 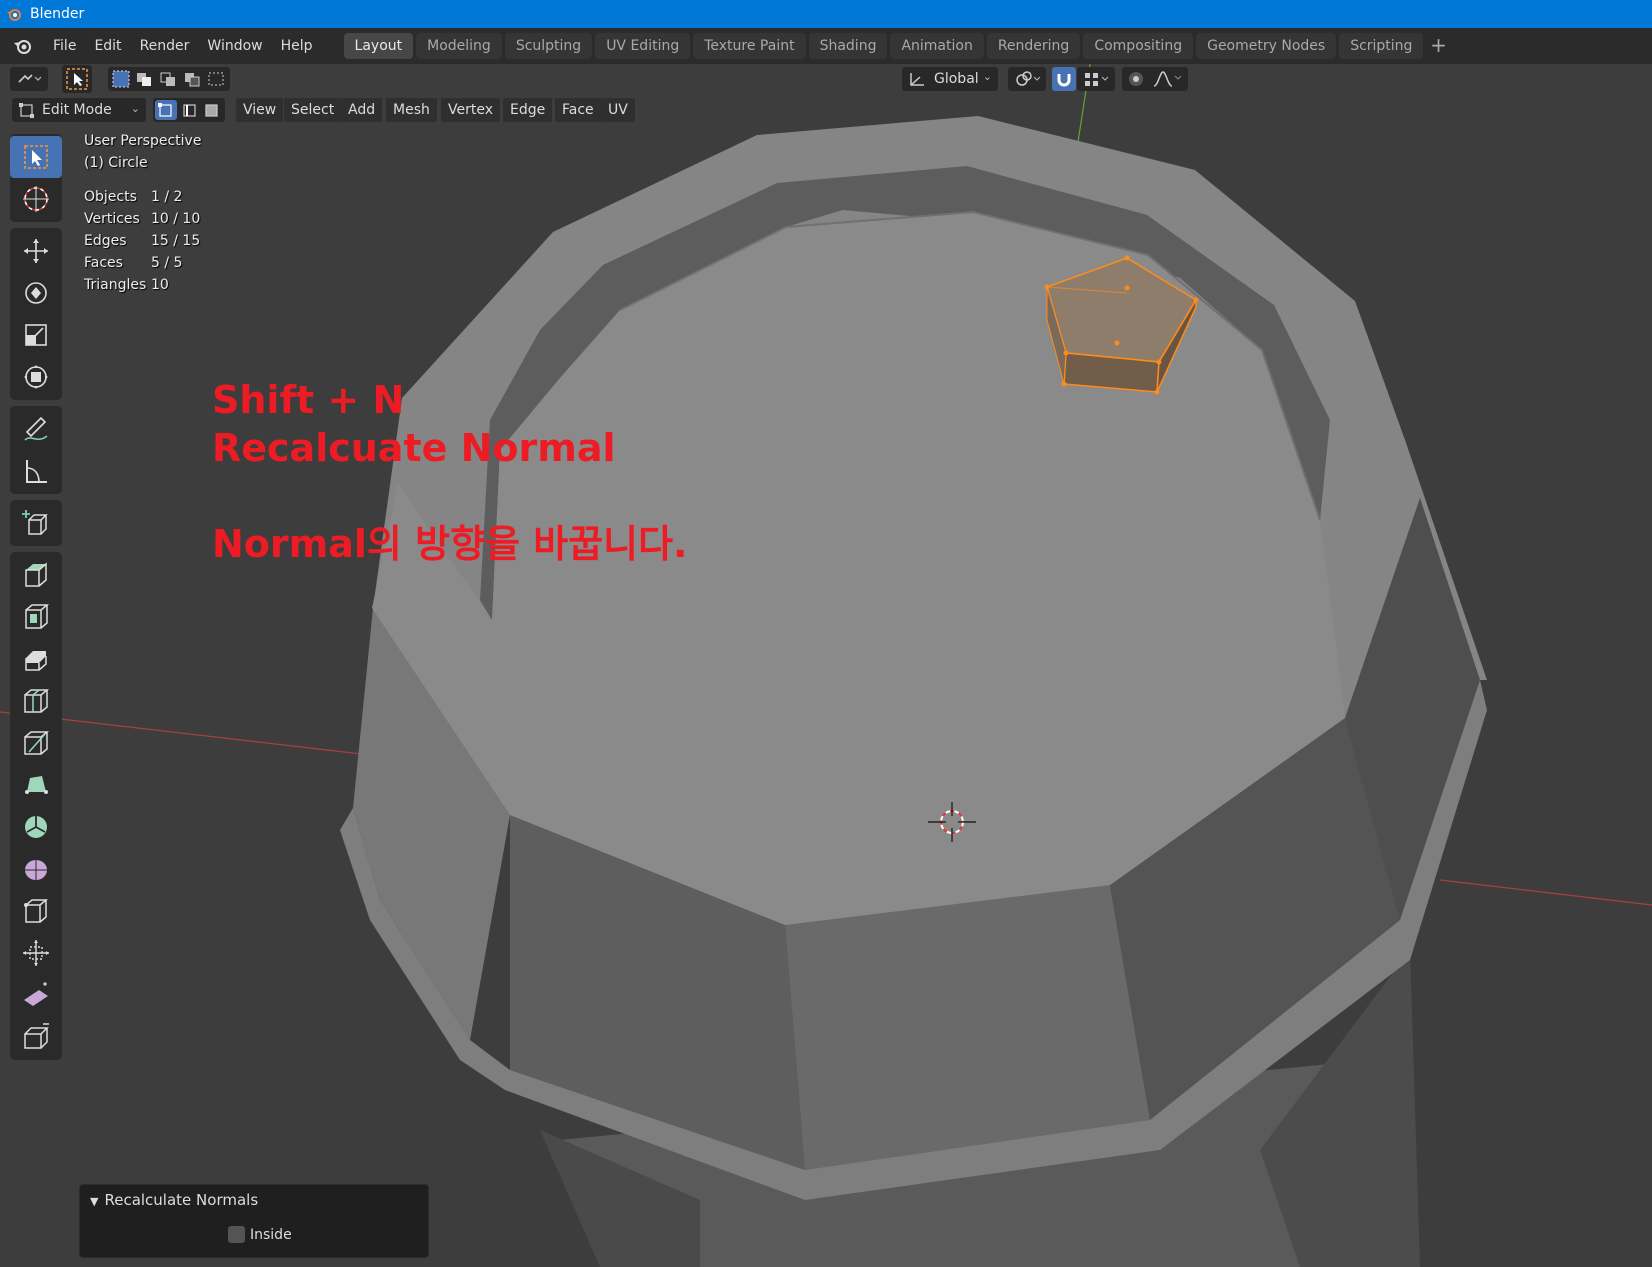 I want to click on snap-target-button, so click(x=1096, y=79).